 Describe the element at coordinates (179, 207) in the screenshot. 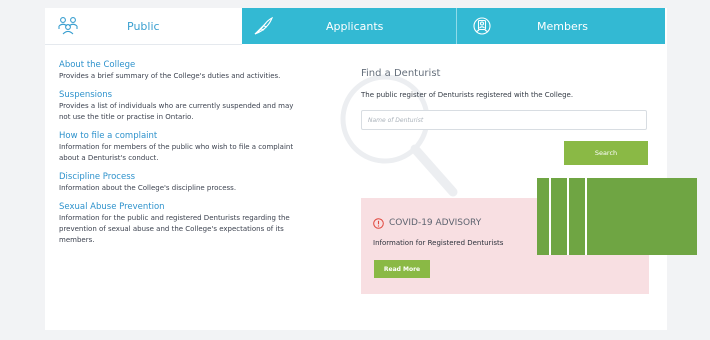

I see `abuse-prevention-link: Sexual Abuse Prevention` at that location.